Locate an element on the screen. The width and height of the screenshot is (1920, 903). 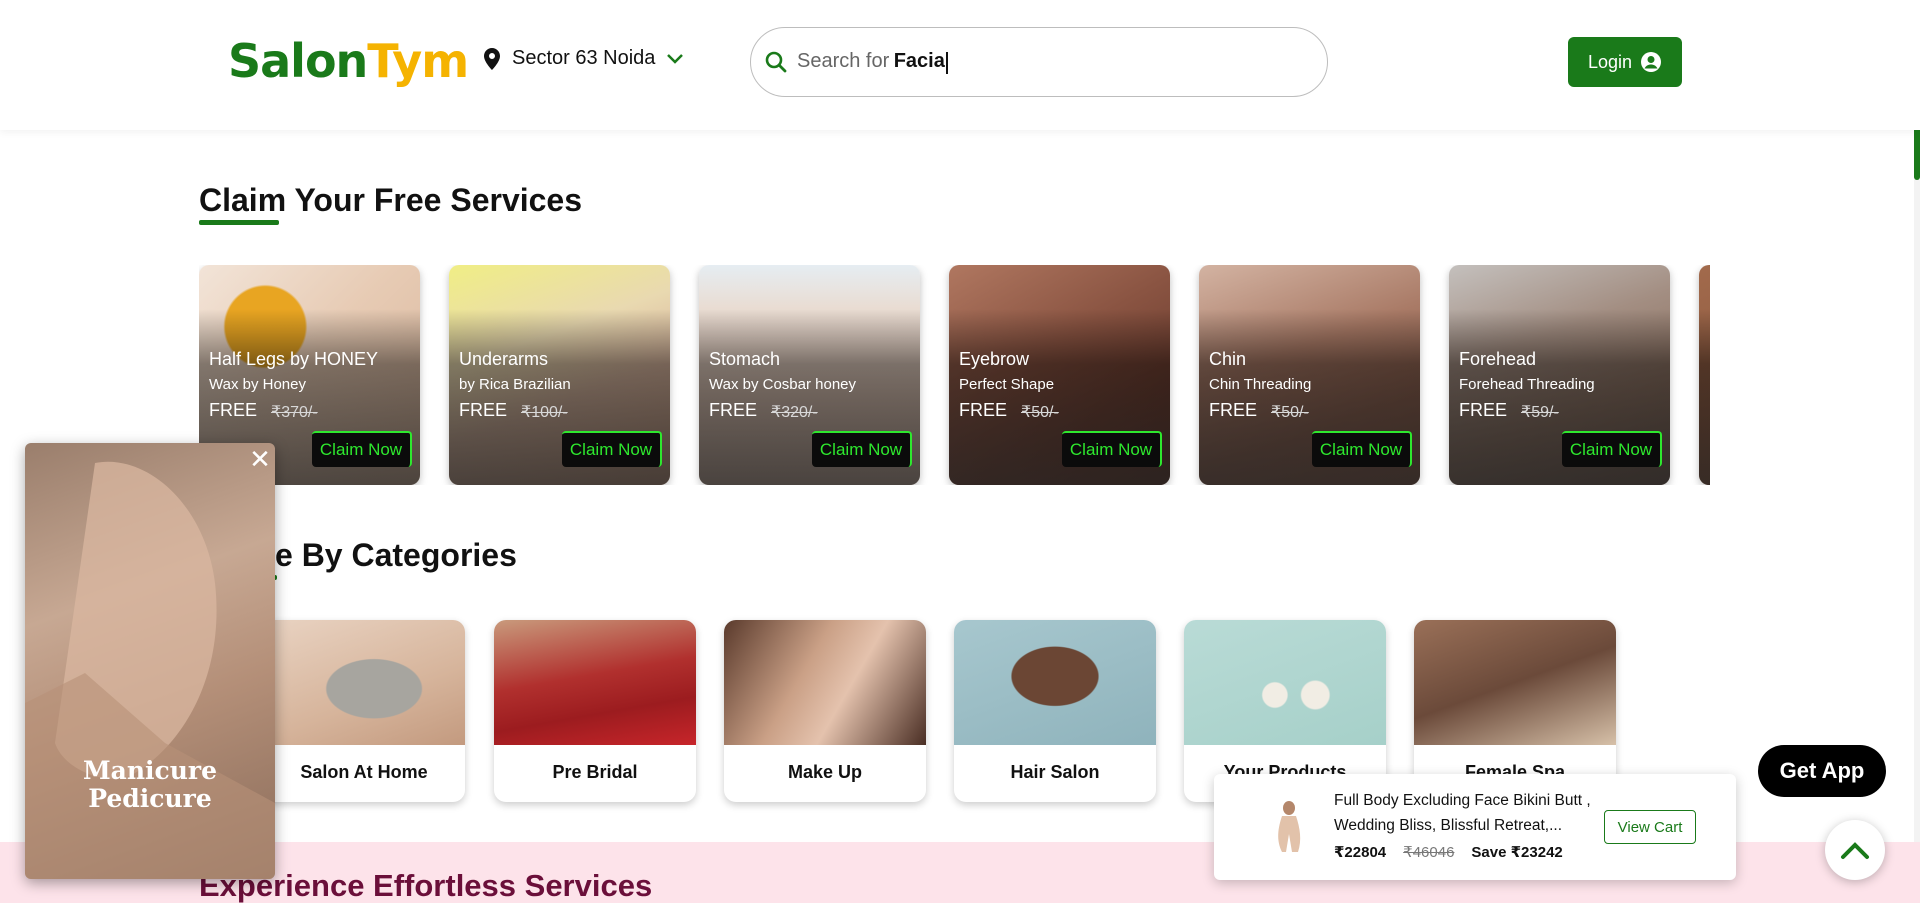
search-icon is located at coordinates (776, 62).